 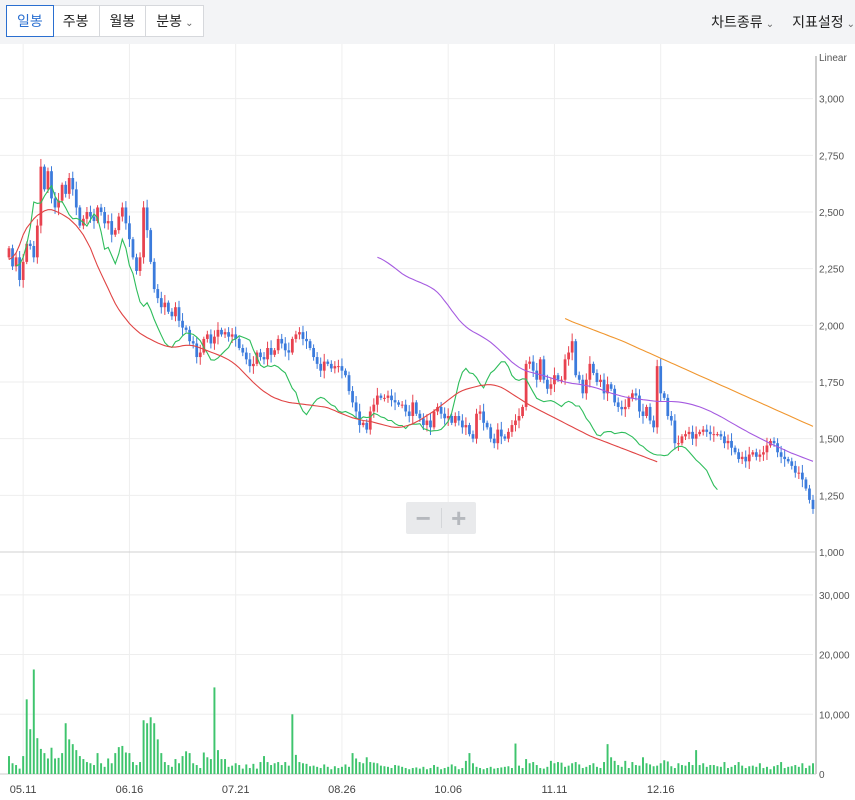 I want to click on tab-minute: 분봉 ⌄, so click(x=174, y=21).